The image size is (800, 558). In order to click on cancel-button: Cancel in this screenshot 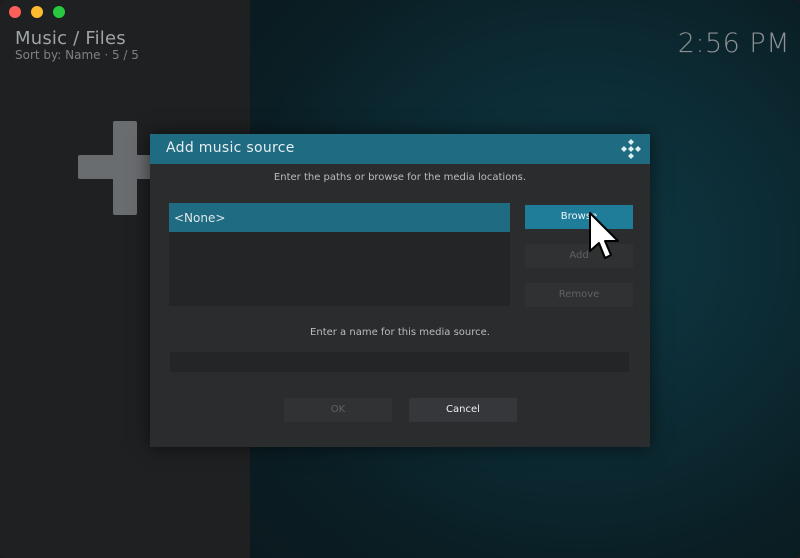, I will do `click(463, 410)`.